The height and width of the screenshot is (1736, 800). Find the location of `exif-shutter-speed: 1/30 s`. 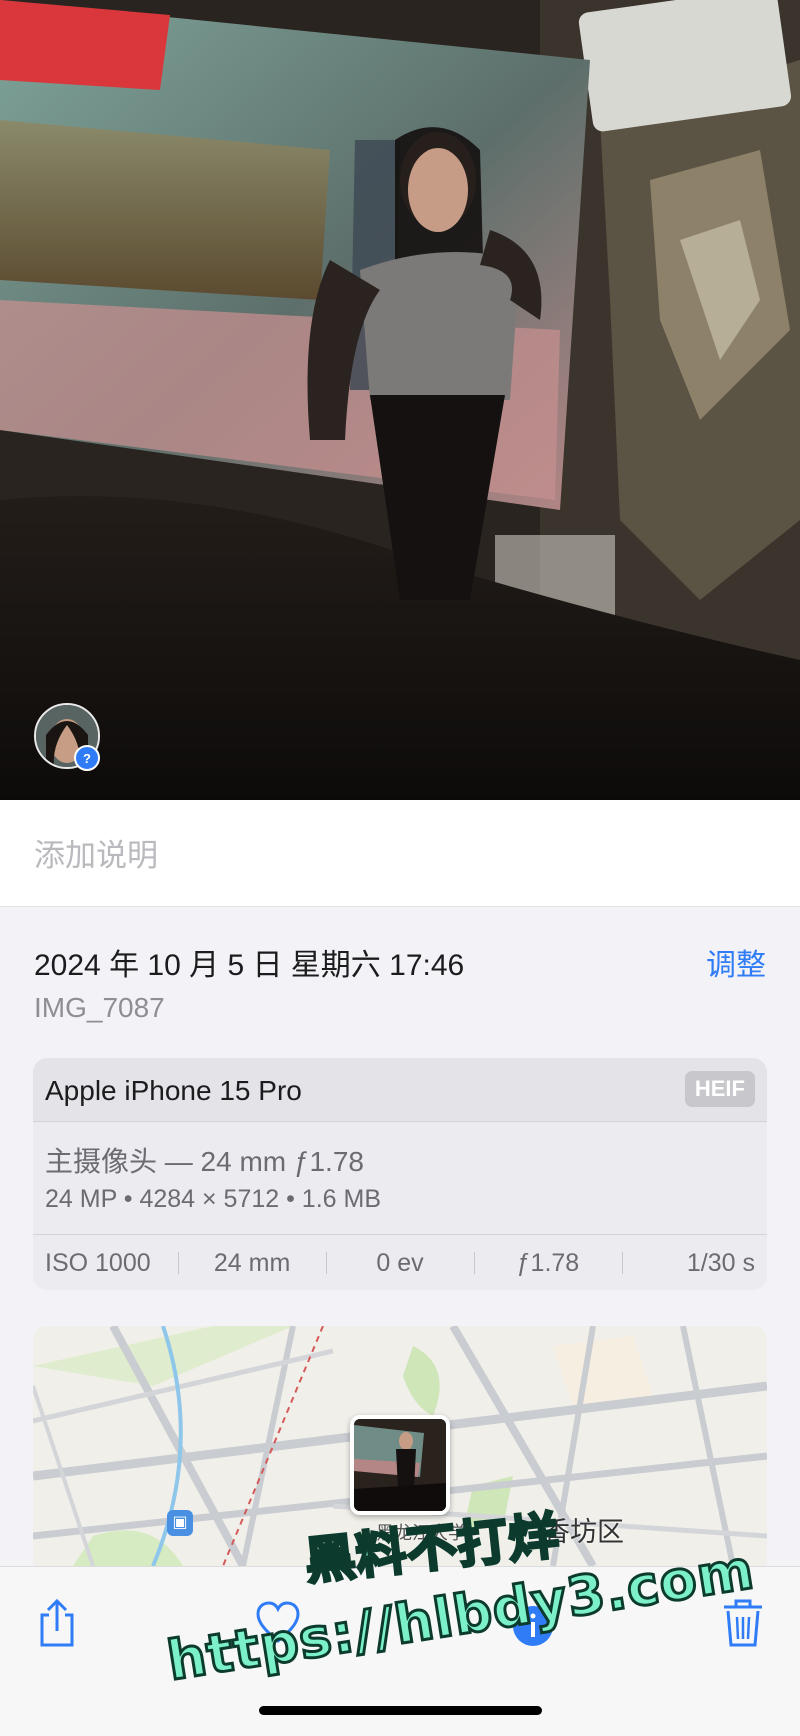

exif-shutter-speed: 1/30 s is located at coordinates (694, 1263).